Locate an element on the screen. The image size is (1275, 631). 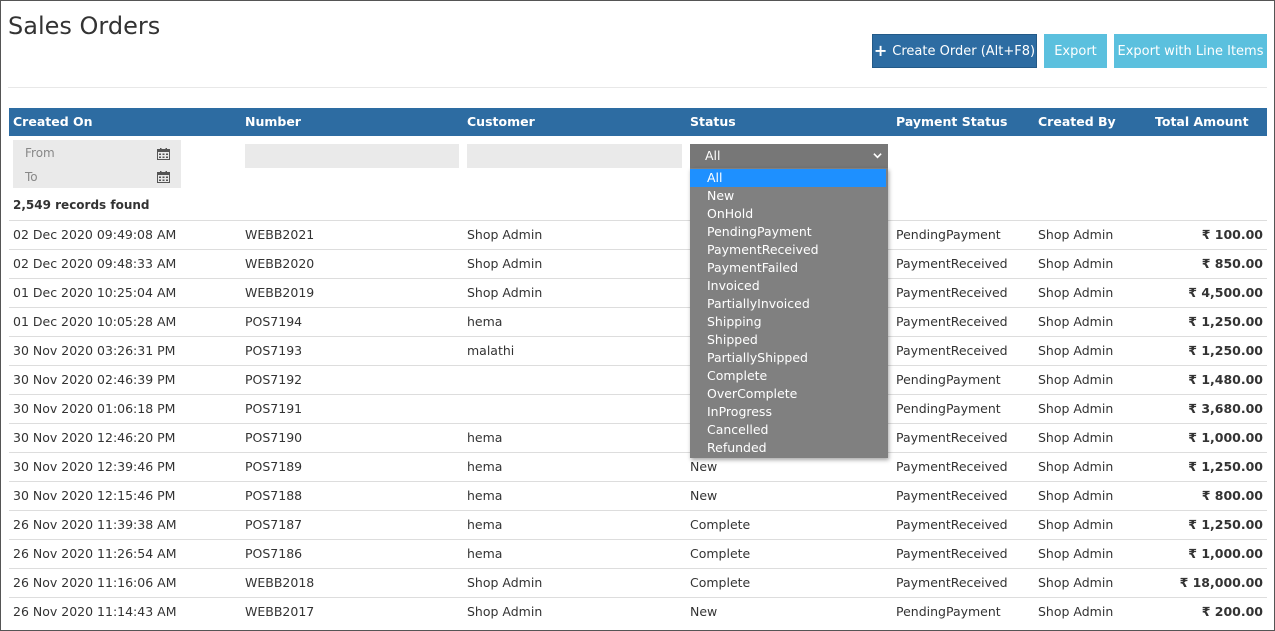
cell-number: WEBB2017 is located at coordinates (279, 612).